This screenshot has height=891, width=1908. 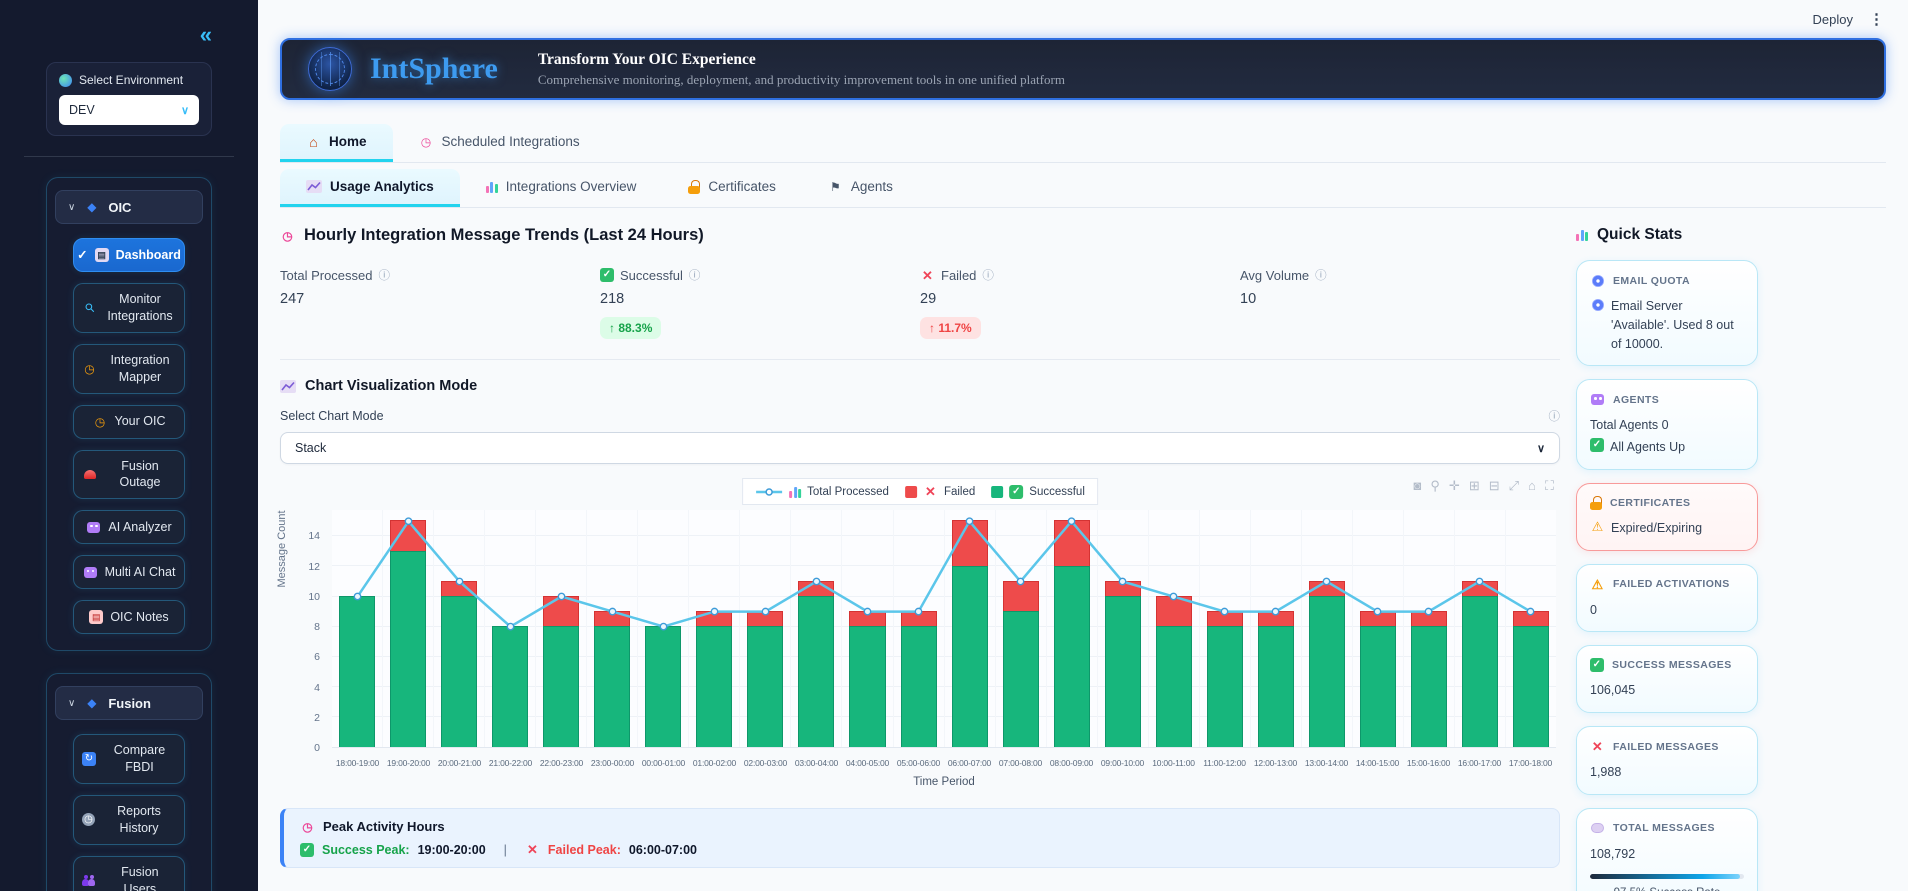 What do you see at coordinates (129, 527) in the screenshot?
I see `sidebar-item-ai-analyzer: AI Analyzer` at bounding box center [129, 527].